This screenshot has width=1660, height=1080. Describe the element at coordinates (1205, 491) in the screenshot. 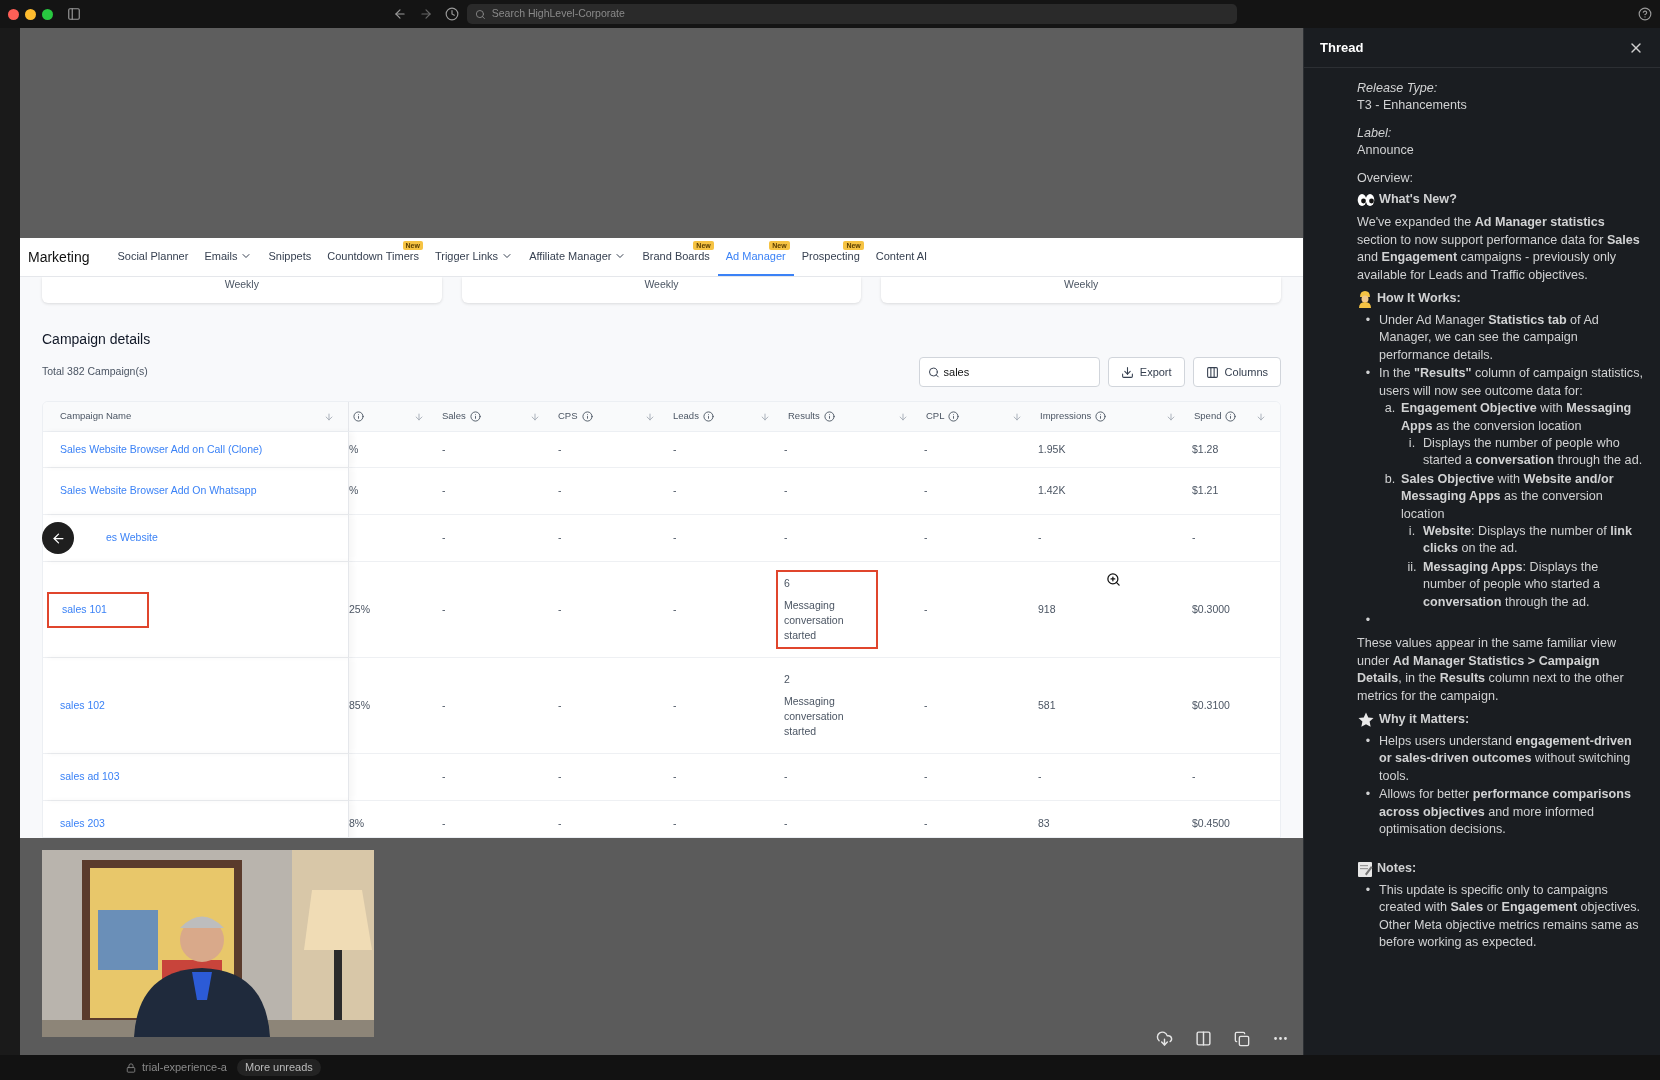

I see `table-cell: $1.21` at that location.